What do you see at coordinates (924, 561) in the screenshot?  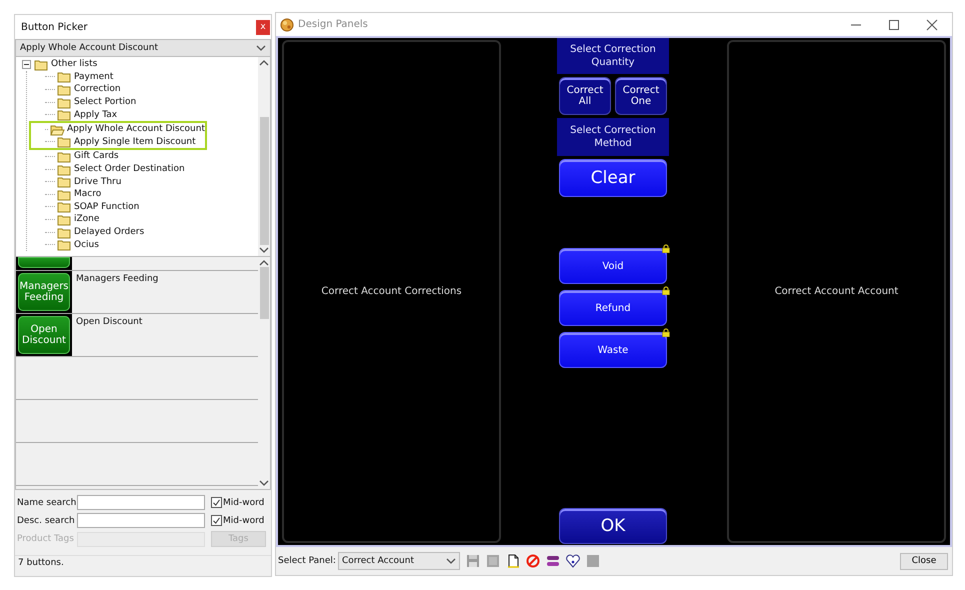 I see `close-button: Close` at bounding box center [924, 561].